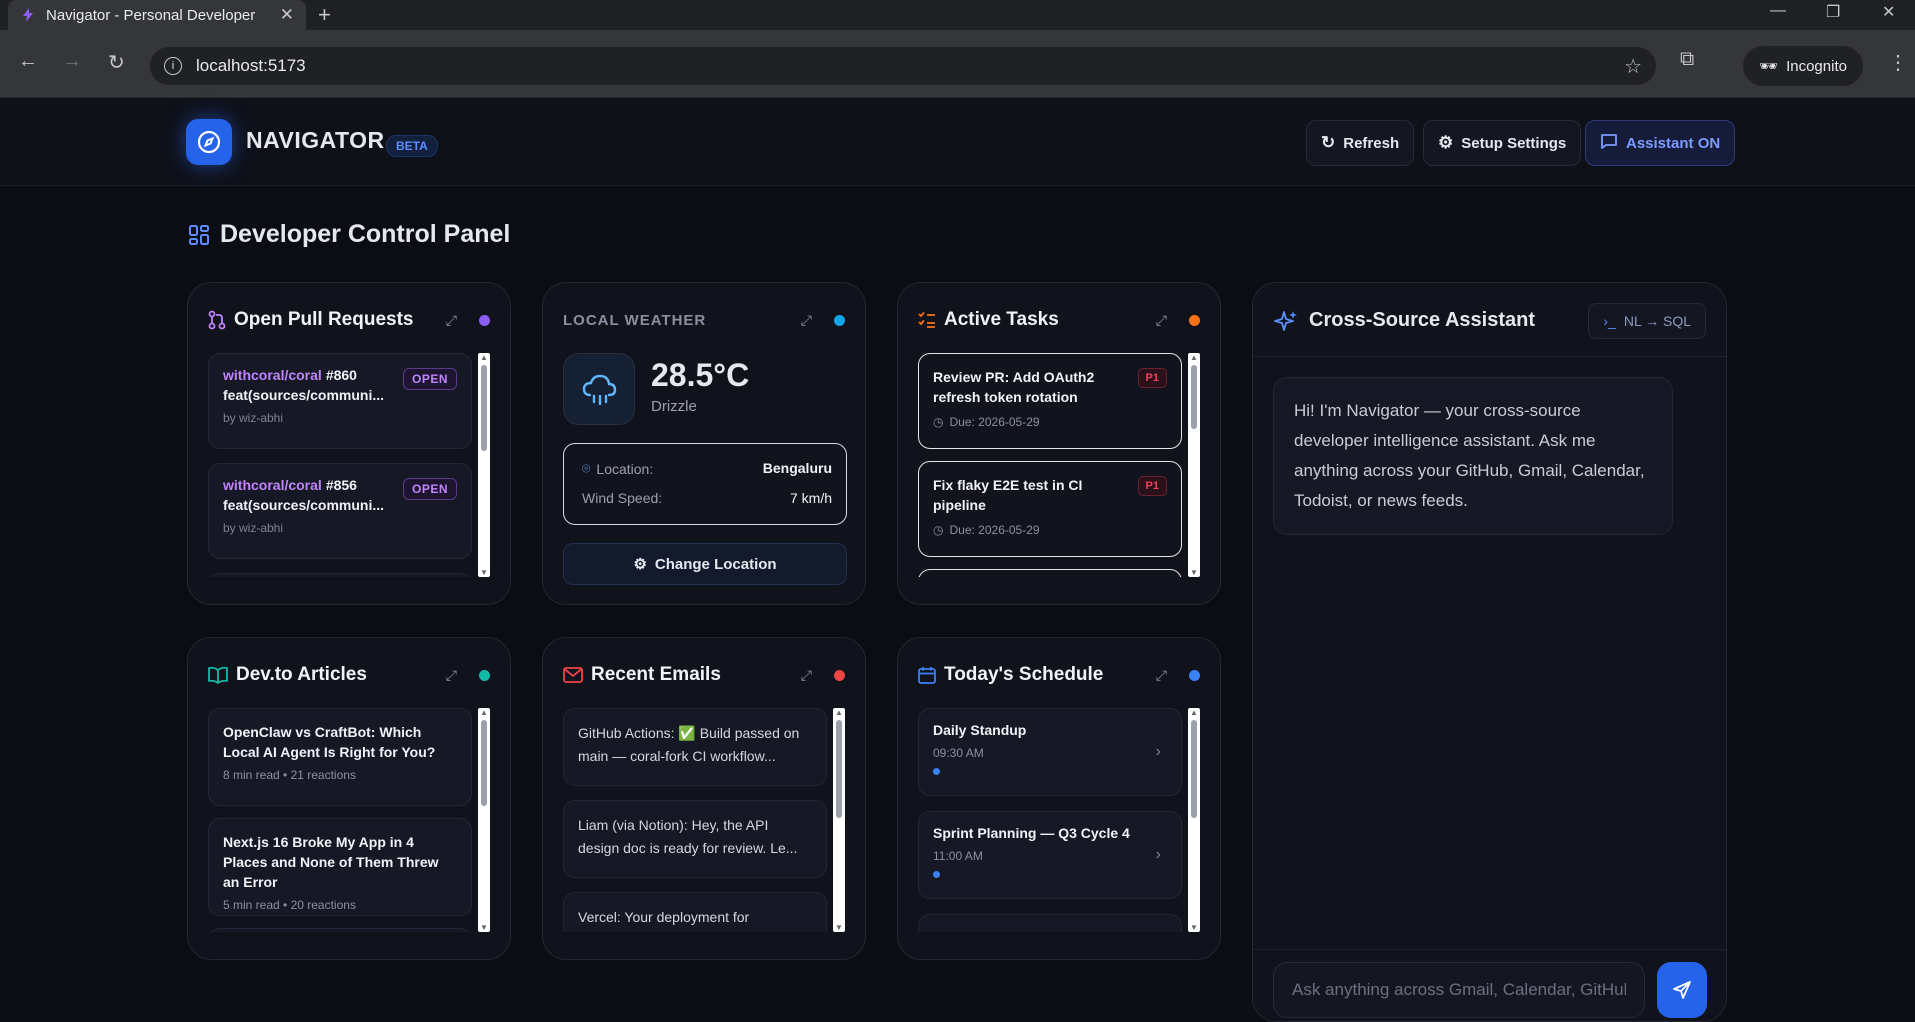  Describe the element at coordinates (1657, 321) in the screenshot. I see `nl-to-sql-label: NL → SQL` at that location.